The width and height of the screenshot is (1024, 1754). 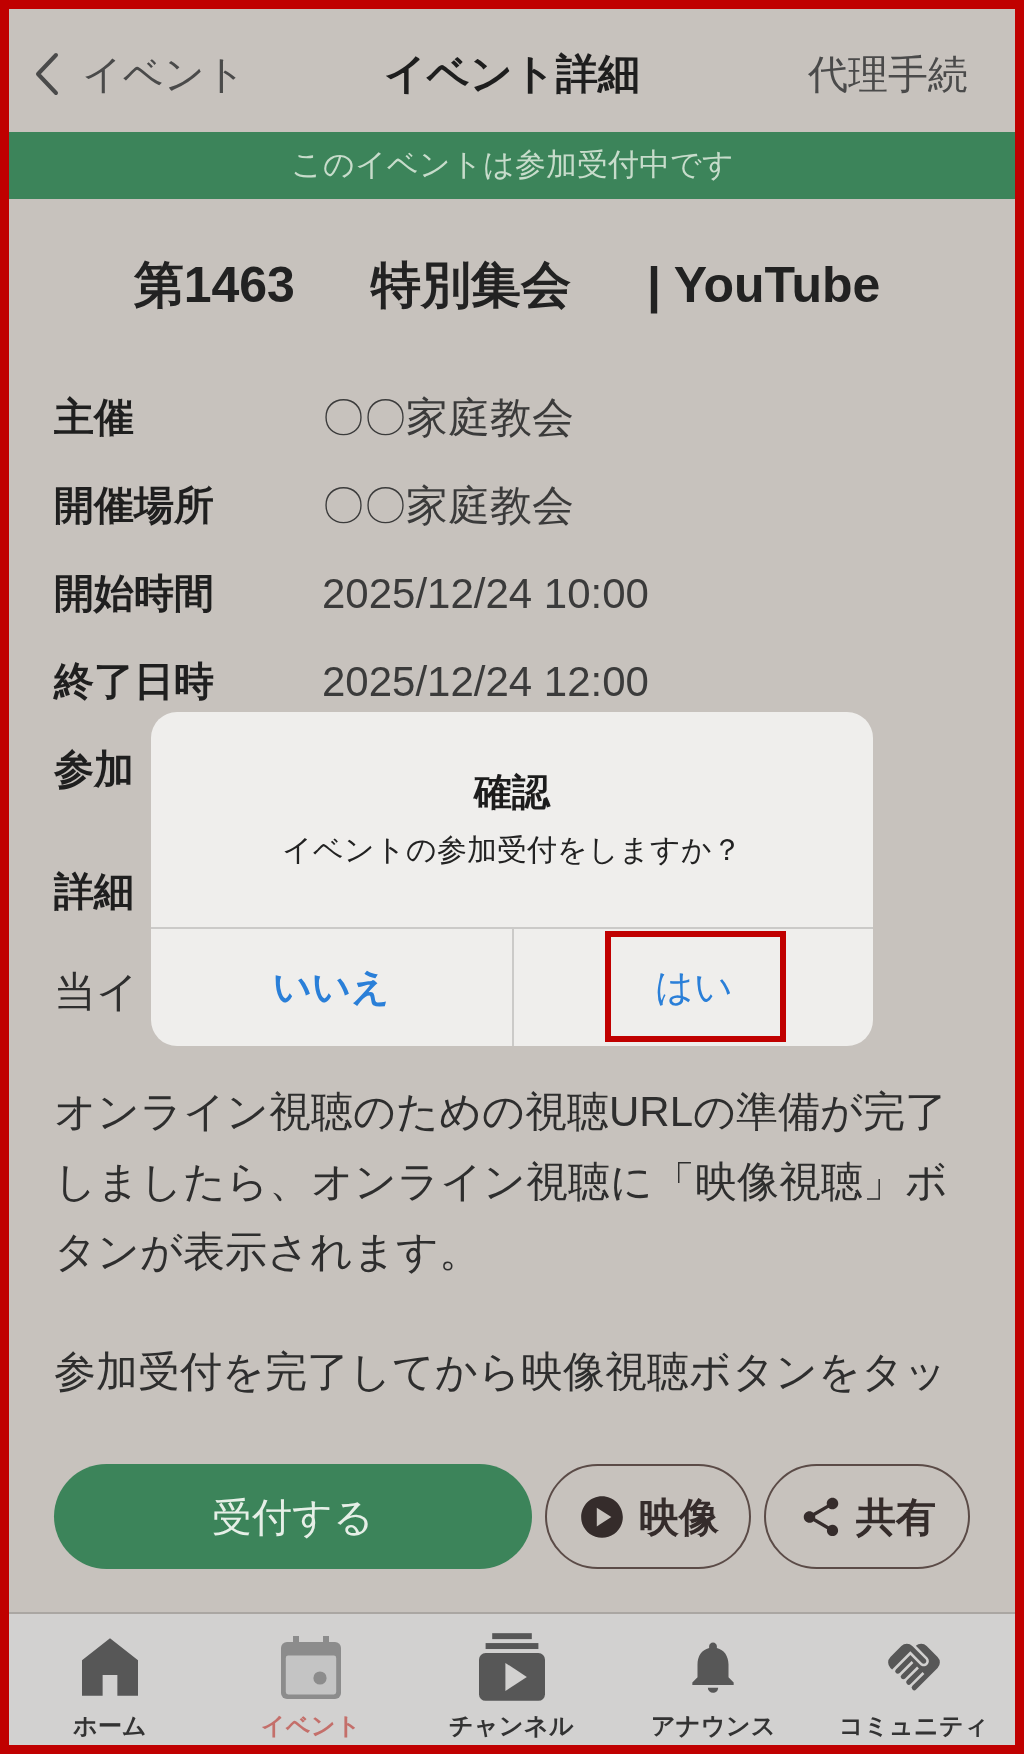 What do you see at coordinates (214, 285) in the screenshot?
I see `event-number: 第1463` at bounding box center [214, 285].